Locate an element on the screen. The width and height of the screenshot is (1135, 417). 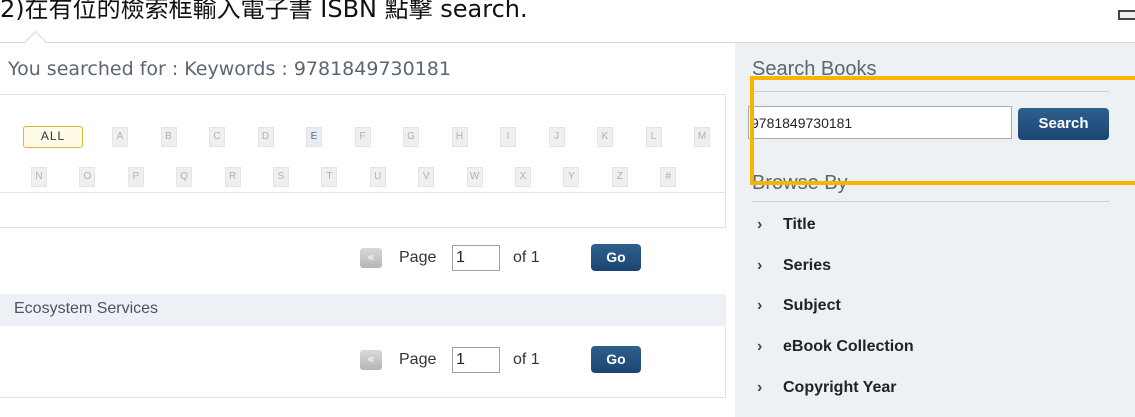
result-title-link: Ecosystem Services is located at coordinates (86, 309).